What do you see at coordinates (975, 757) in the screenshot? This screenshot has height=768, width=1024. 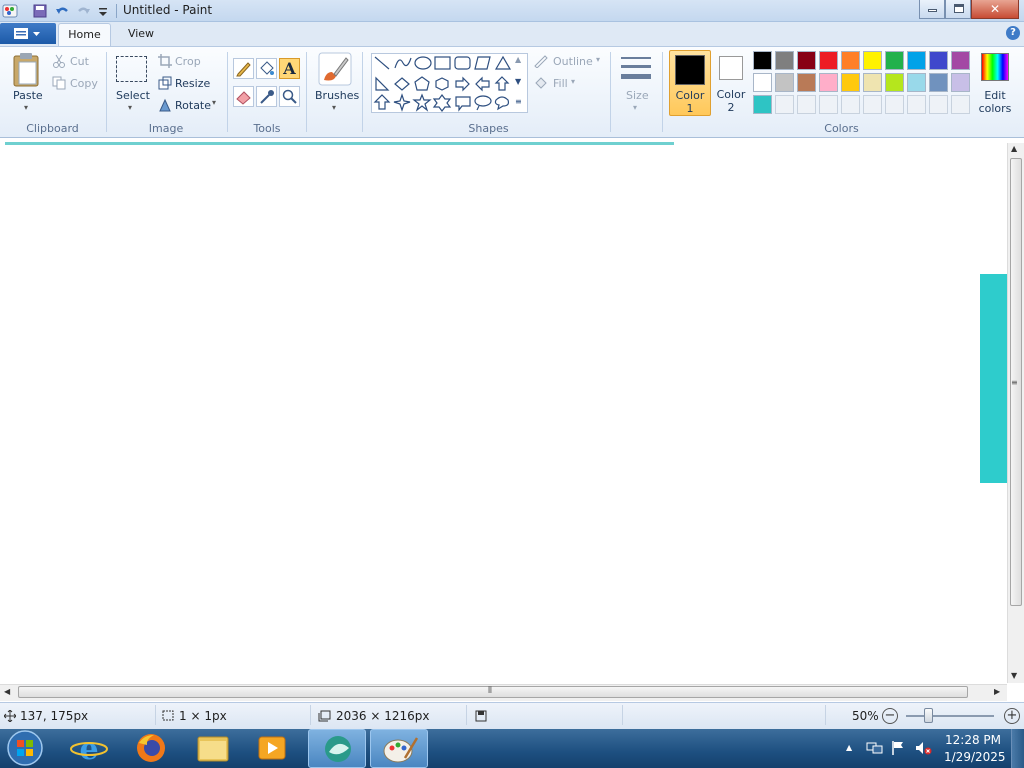 I see `clock-date: 1/29/2025` at bounding box center [975, 757].